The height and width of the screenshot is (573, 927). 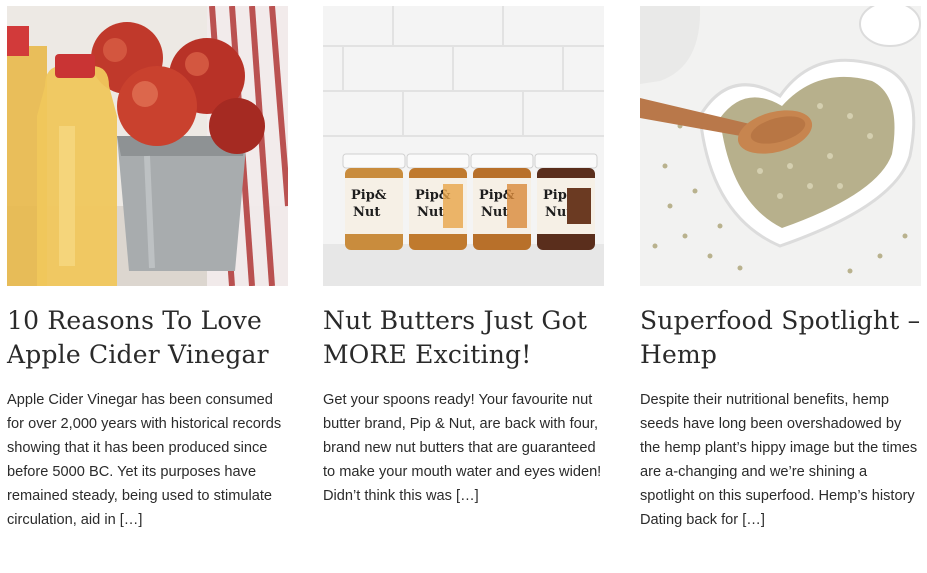 I want to click on jar-1: Pip& Nut, so click(x=374, y=201).